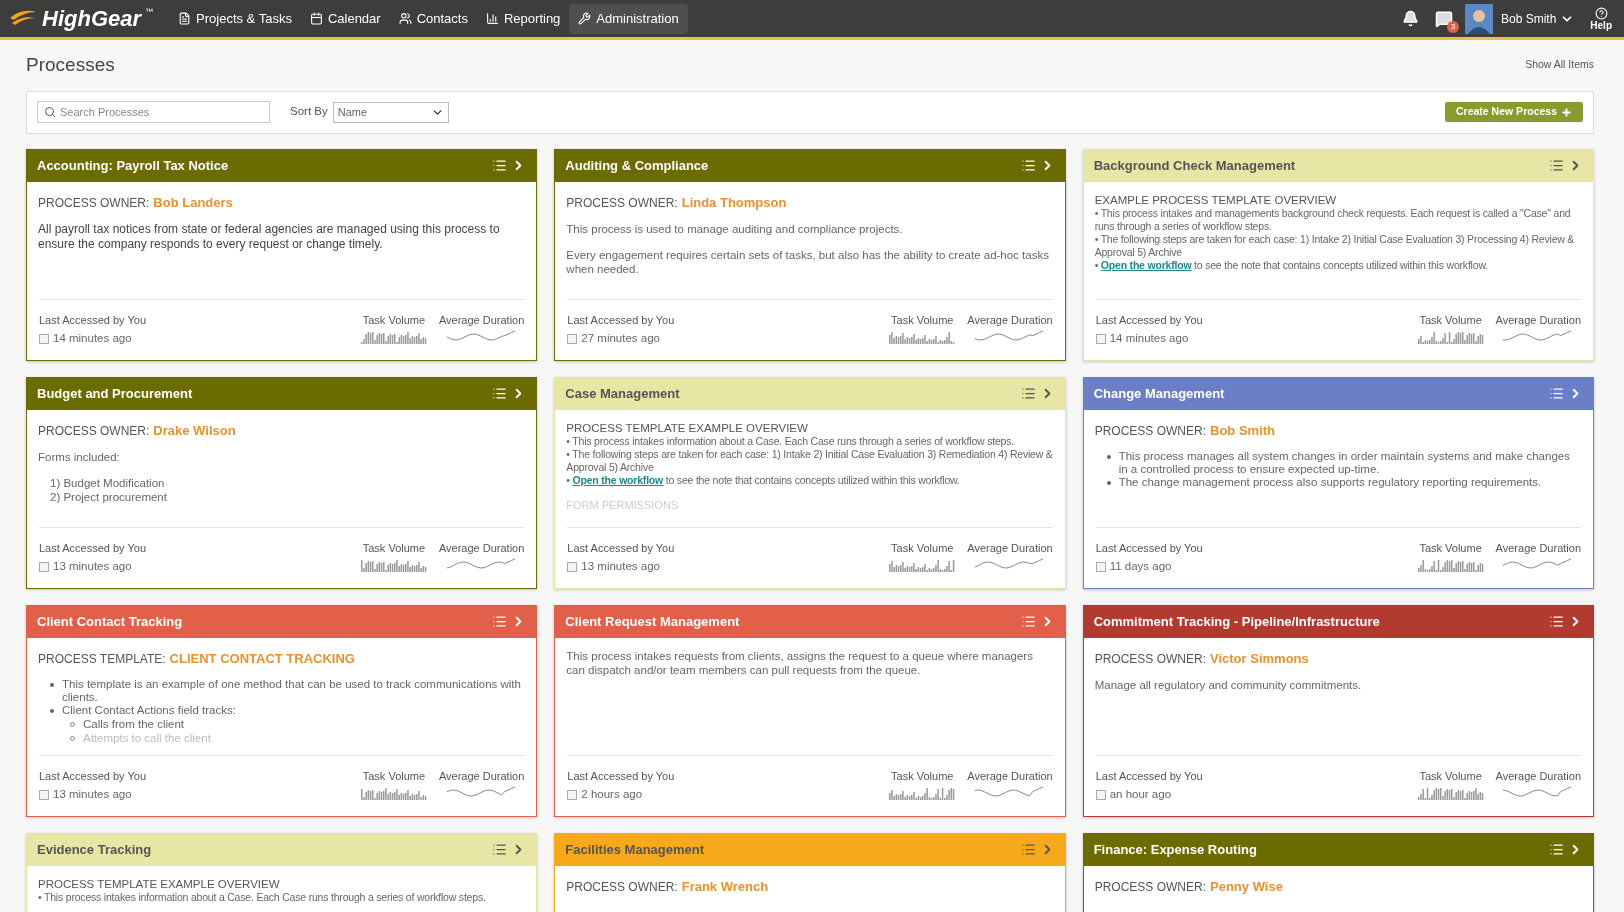  Describe the element at coordinates (79, 457) in the screenshot. I see `description: Forms included:` at that location.